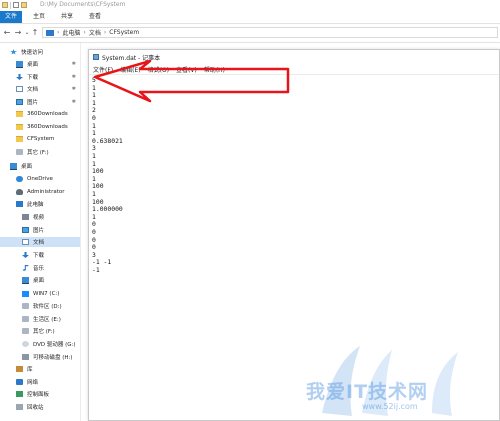 This screenshot has height=421, width=500. Describe the element at coordinates (46, 294) in the screenshot. I see `sidebar-item-label: WIN7 (C:)` at that location.